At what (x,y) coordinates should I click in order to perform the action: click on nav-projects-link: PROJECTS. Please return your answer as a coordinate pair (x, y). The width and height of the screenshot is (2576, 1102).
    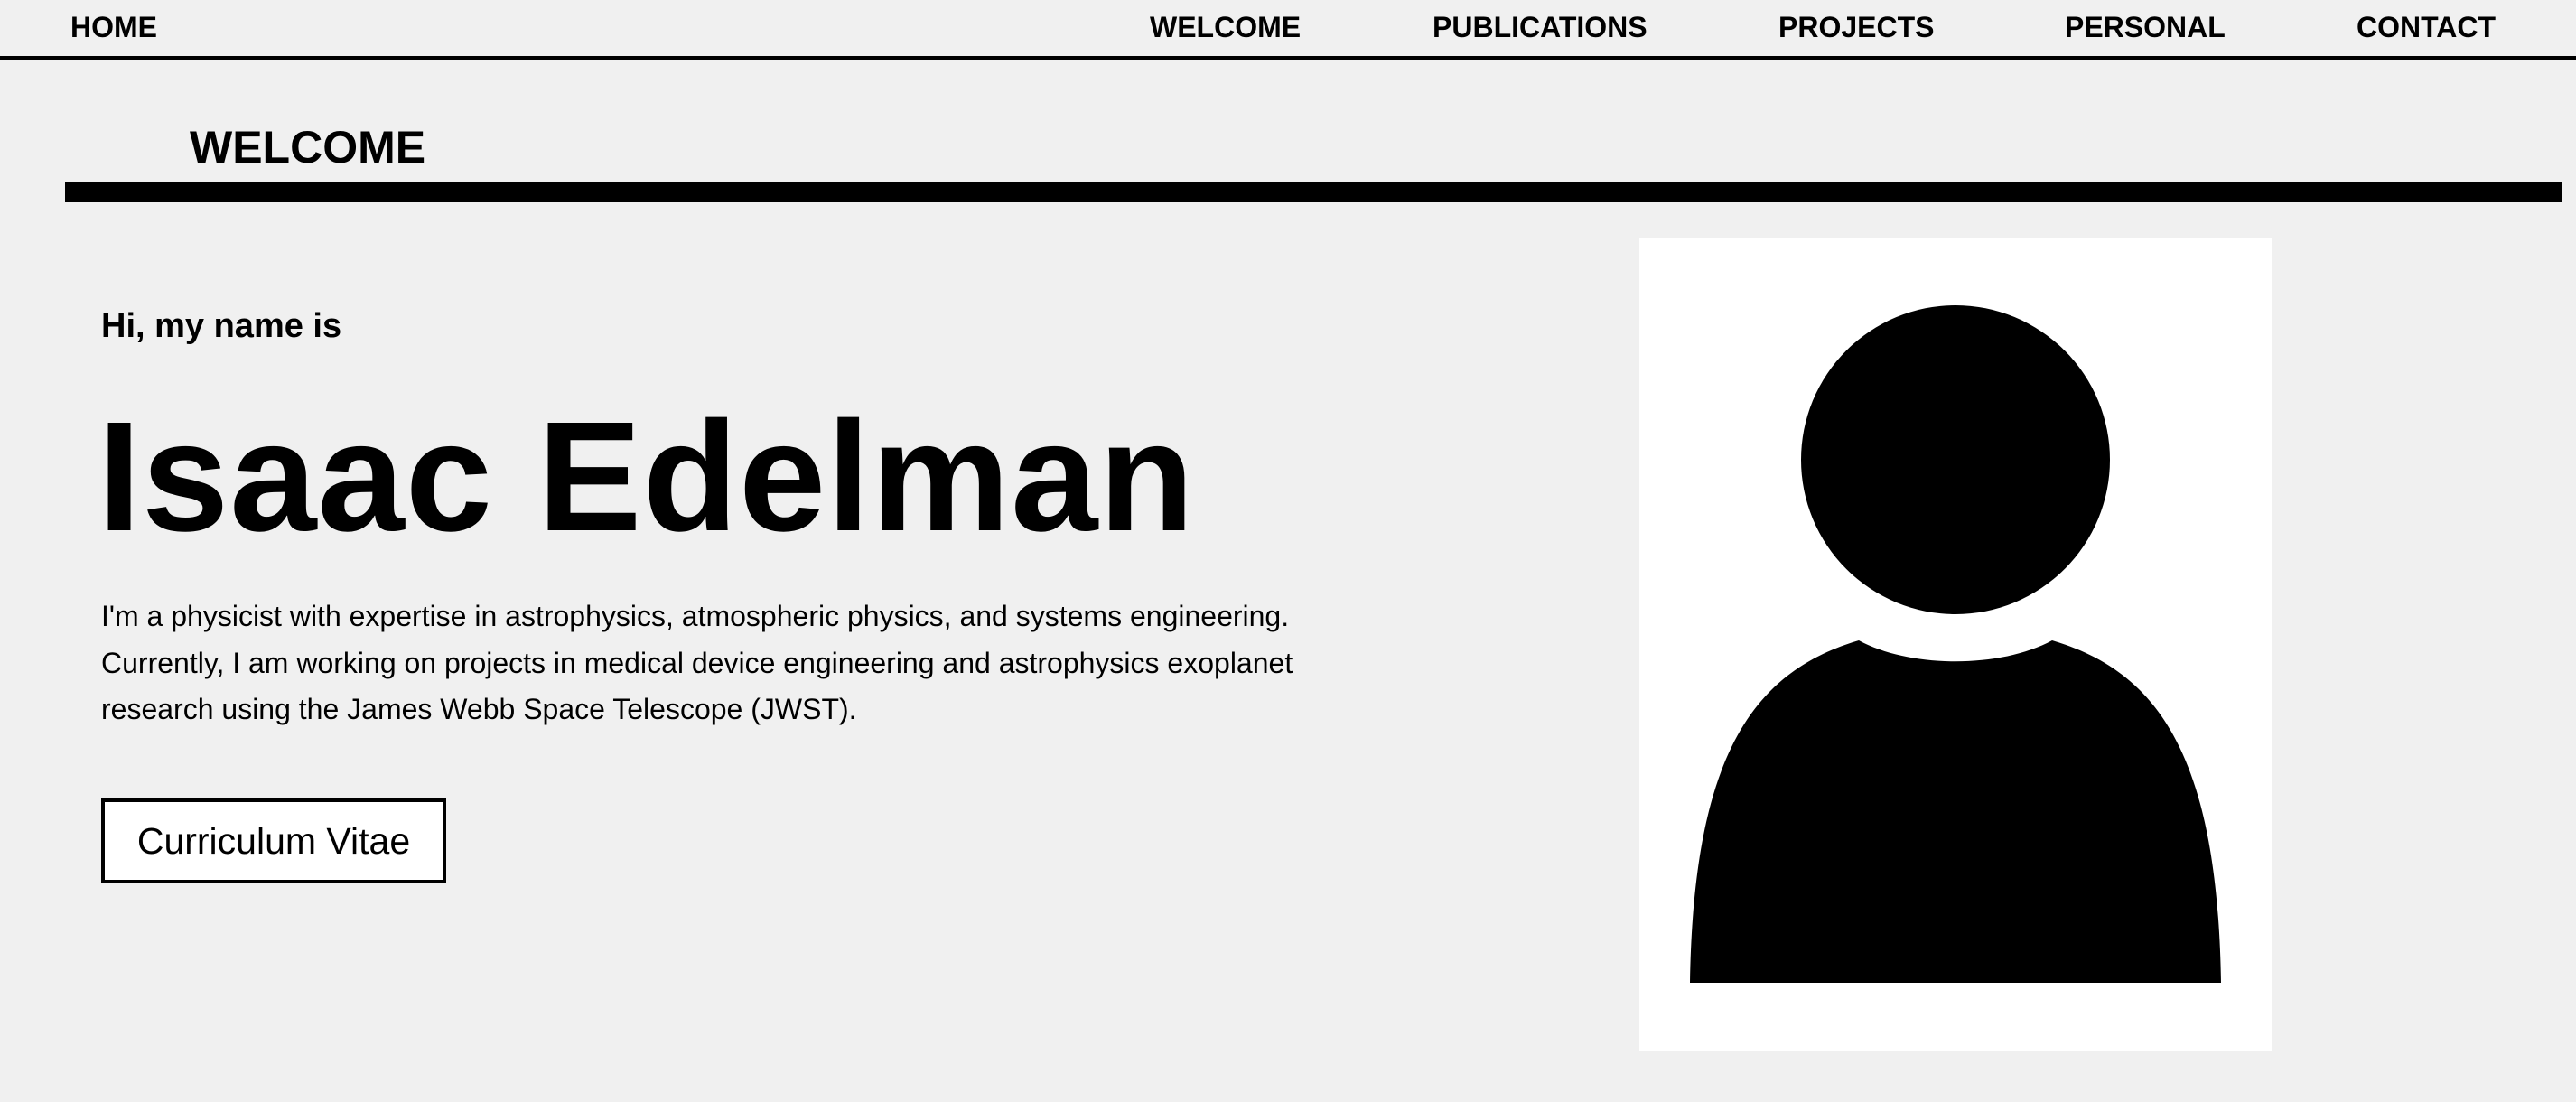
    Looking at the image, I should click on (1856, 27).